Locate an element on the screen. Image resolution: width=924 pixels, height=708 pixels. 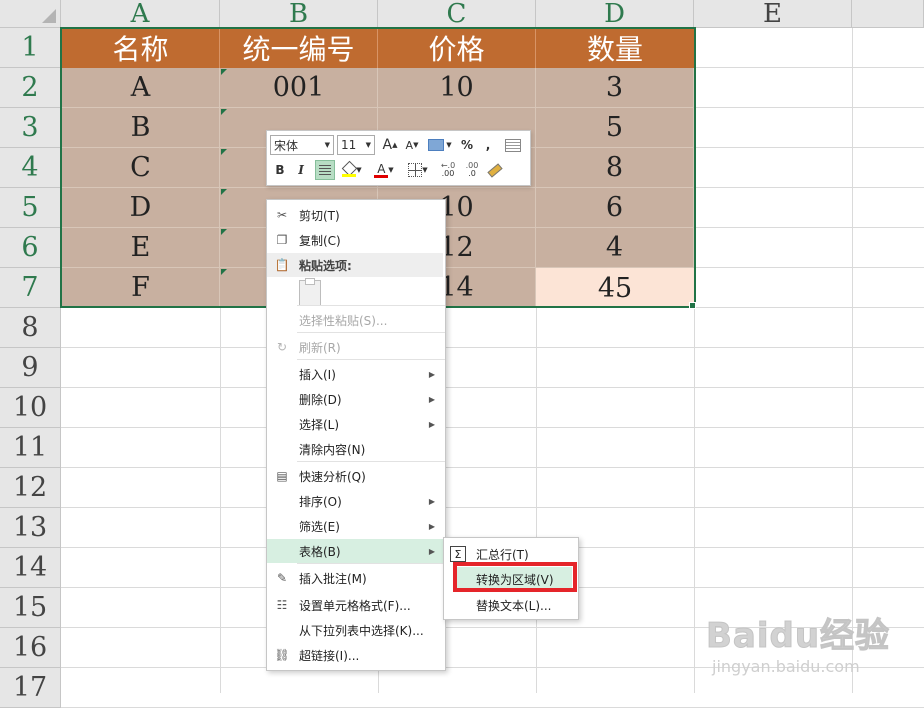
table-format-icon is located at coordinates (513, 145).